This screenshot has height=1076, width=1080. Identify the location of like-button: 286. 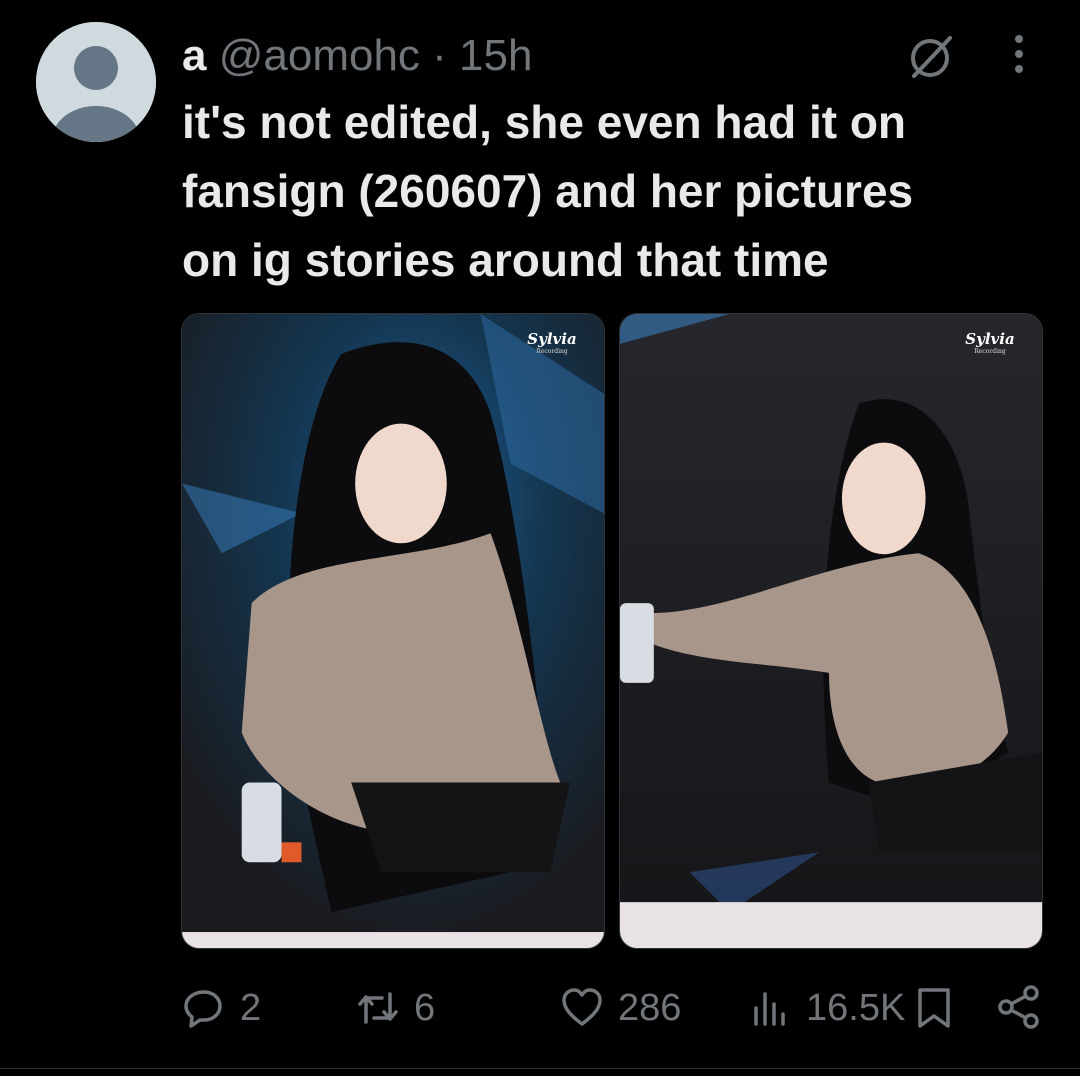
(620, 1008).